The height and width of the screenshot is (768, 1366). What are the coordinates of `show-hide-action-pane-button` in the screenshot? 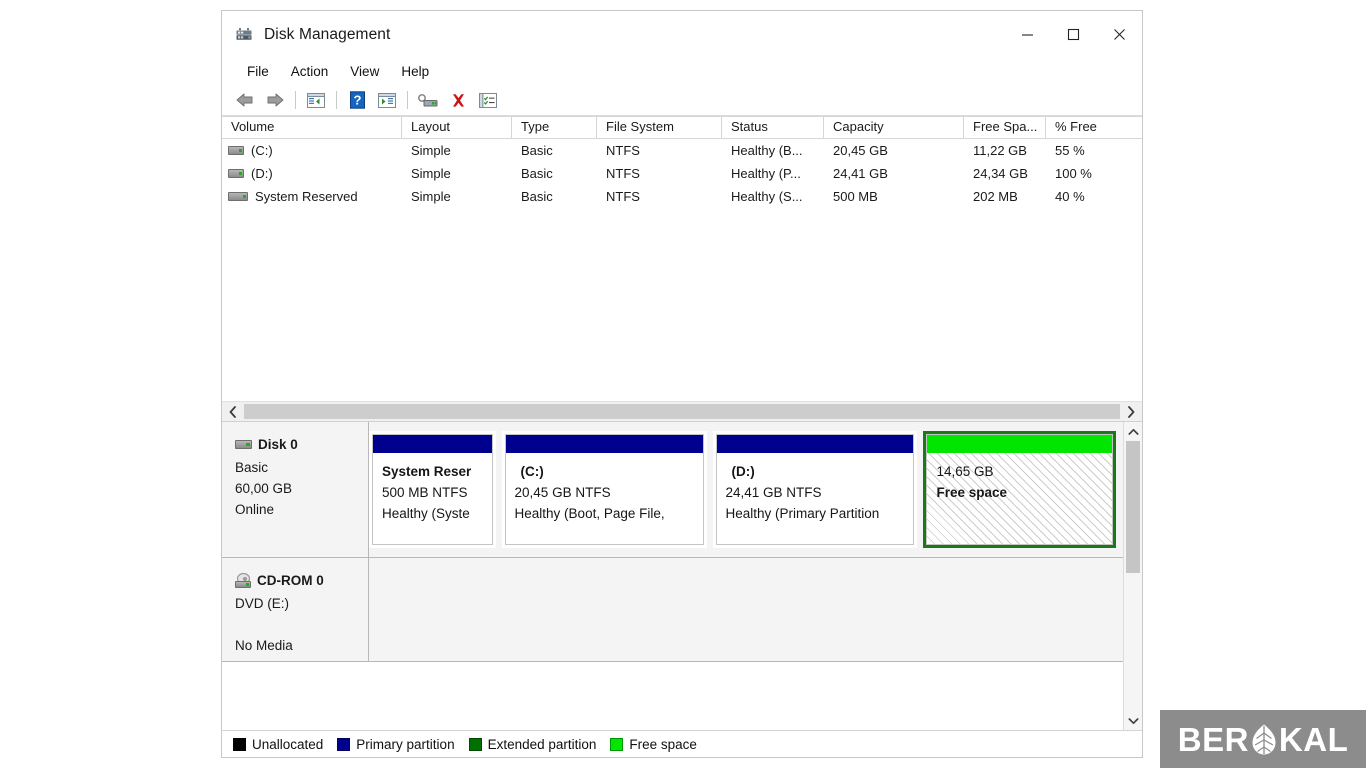 It's located at (387, 100).